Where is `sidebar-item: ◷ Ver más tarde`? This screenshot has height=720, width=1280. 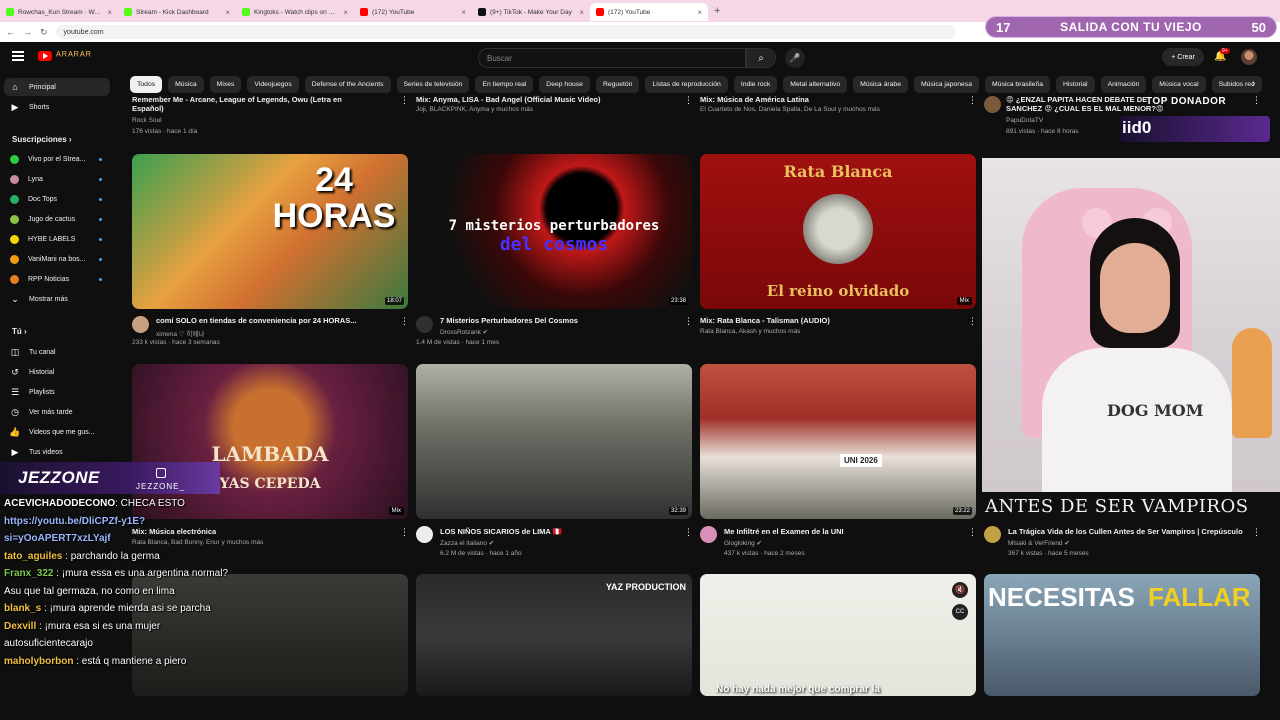
sidebar-item: ◷ Ver más tarde is located at coordinates (60, 412).